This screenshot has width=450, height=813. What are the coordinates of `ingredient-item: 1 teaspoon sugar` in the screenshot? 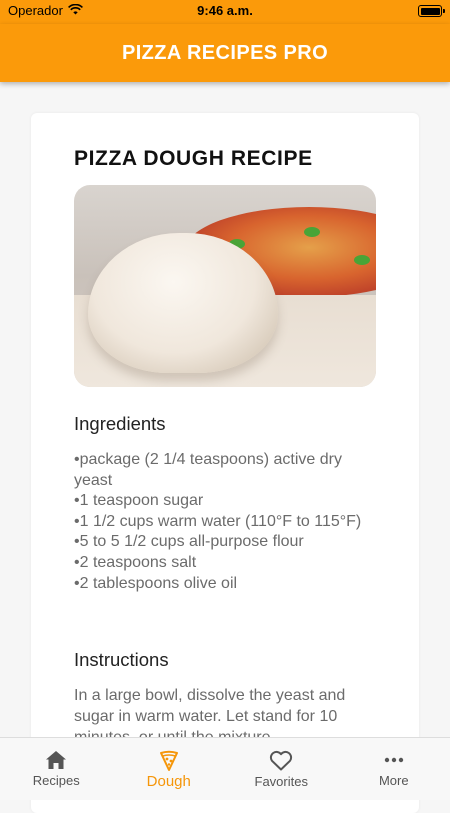 It's located at (224, 501).